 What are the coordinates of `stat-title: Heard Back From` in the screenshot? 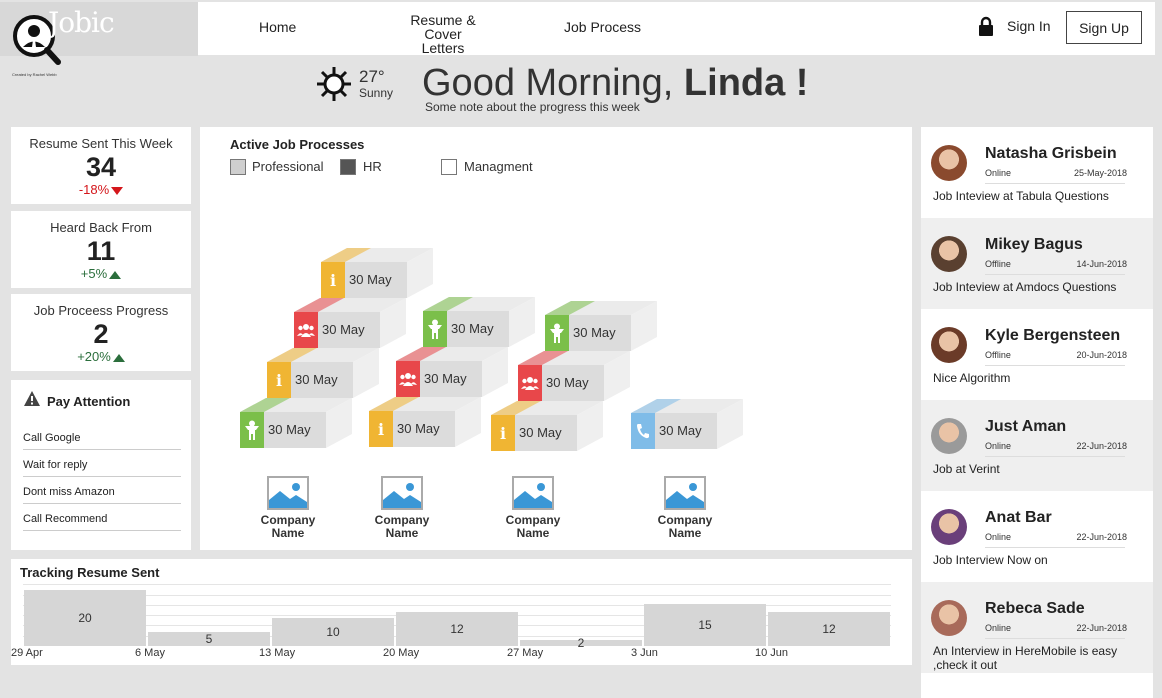 It's located at (101, 227).